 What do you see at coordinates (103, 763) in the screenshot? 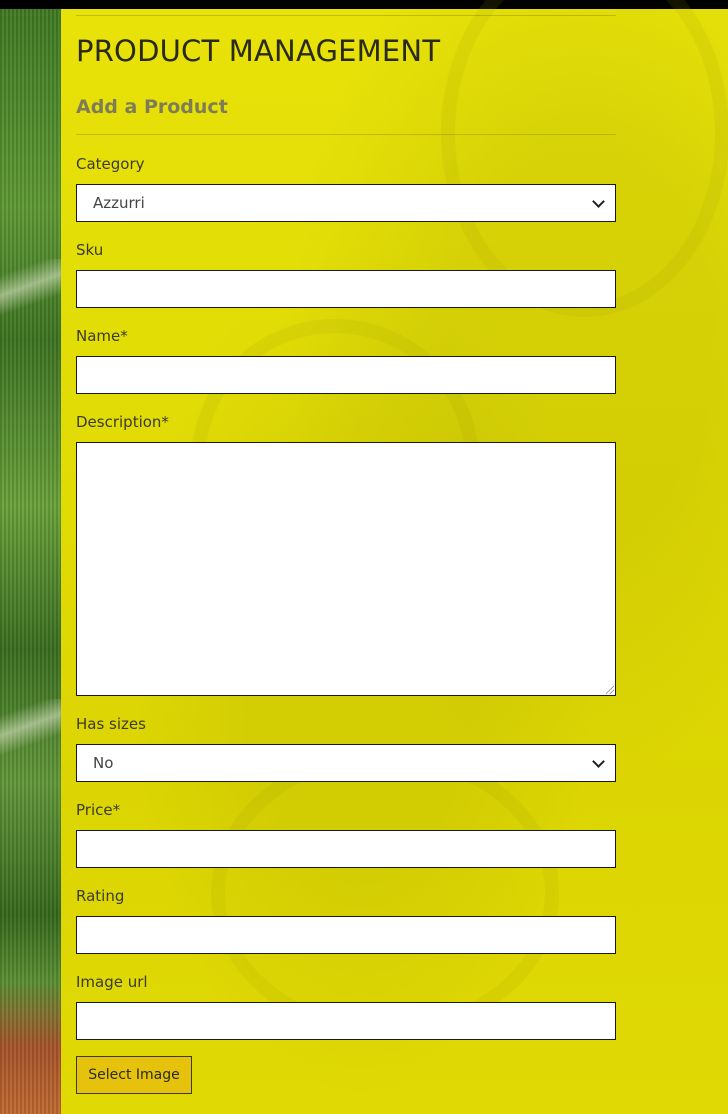
I see `has-sizes-select-value: No` at bounding box center [103, 763].